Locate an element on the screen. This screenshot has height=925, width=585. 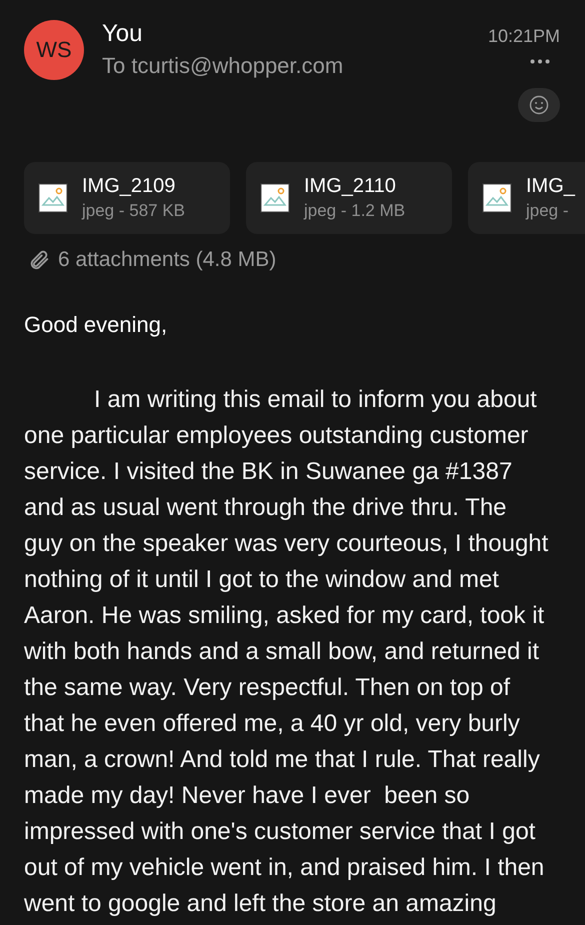
more-icon is located at coordinates (540, 61).